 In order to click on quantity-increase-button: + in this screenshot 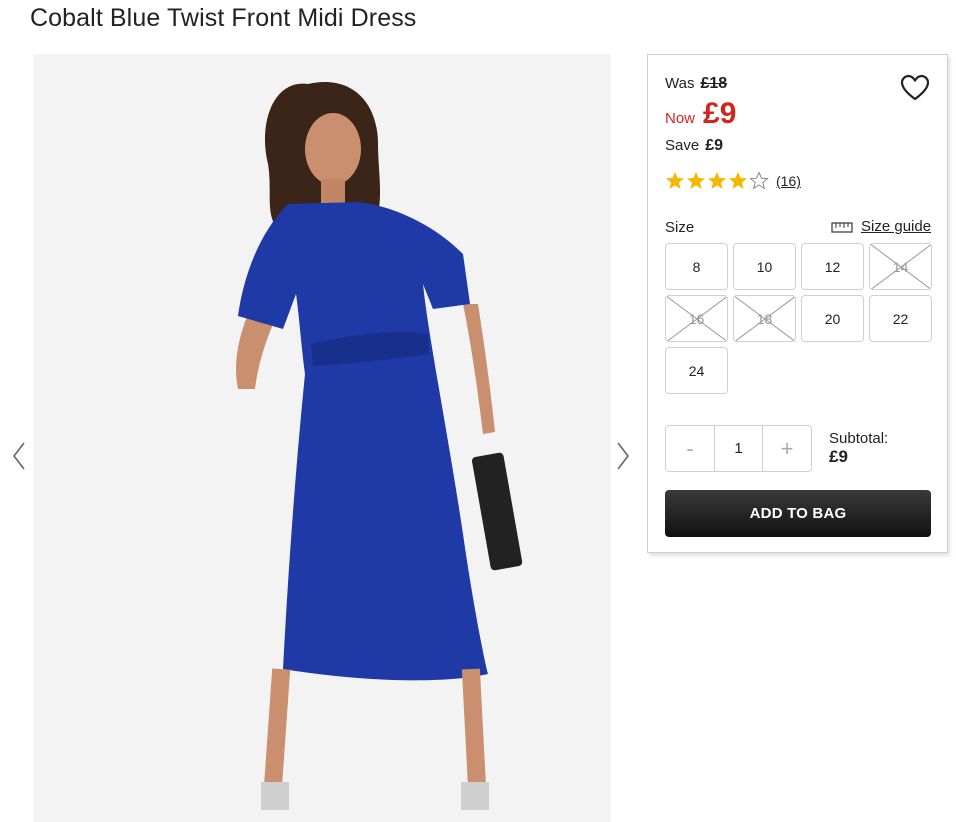, I will do `click(787, 448)`.